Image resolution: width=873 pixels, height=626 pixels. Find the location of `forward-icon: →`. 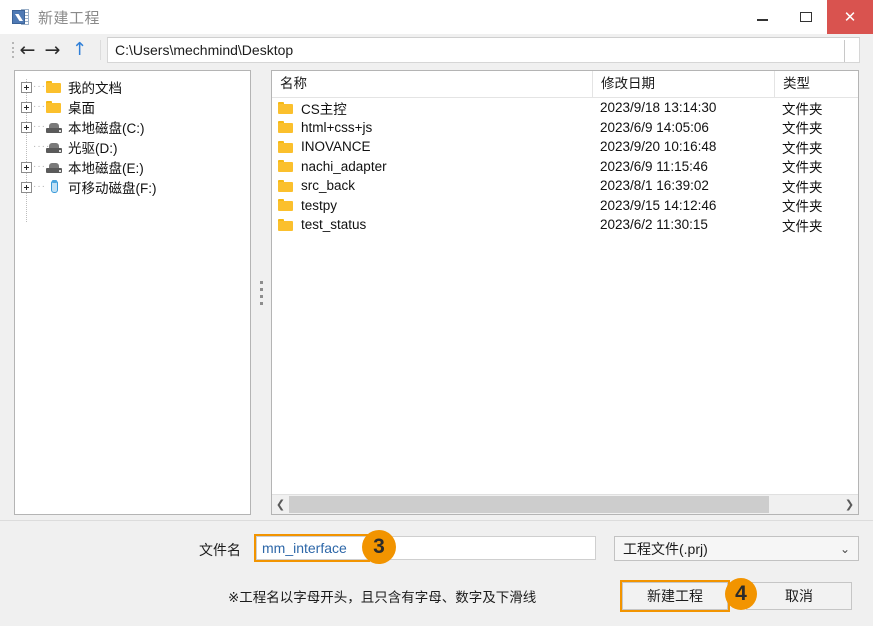

forward-icon: → is located at coordinates (52, 50).